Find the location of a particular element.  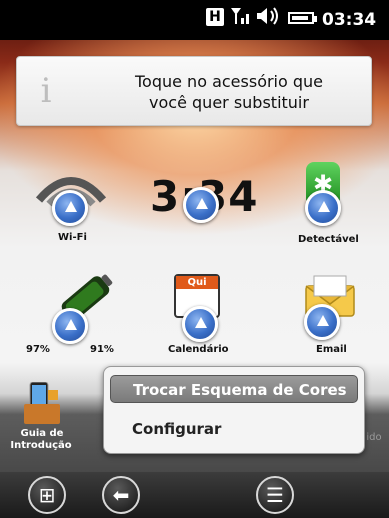

right-shortcut-label: ido is located at coordinates (374, 437).